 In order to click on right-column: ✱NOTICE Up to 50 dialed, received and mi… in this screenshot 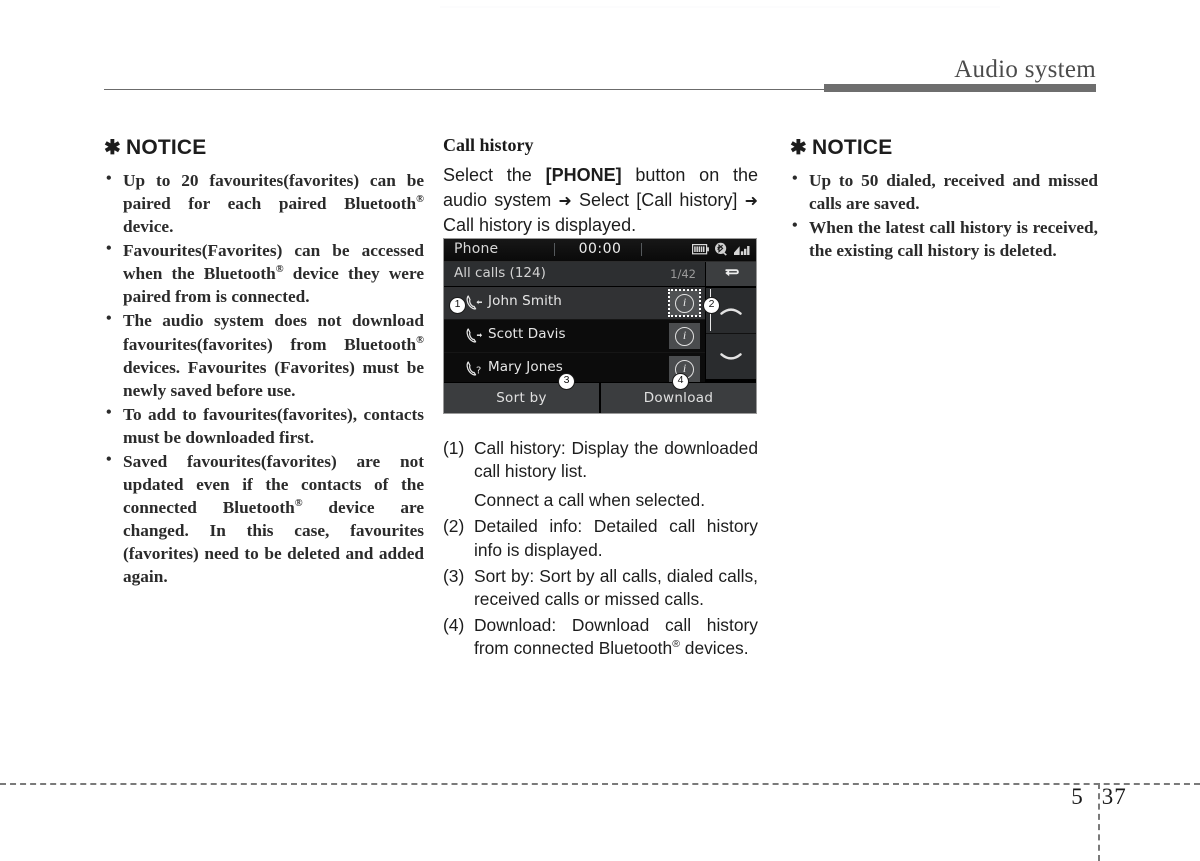, I will do `click(944, 199)`.